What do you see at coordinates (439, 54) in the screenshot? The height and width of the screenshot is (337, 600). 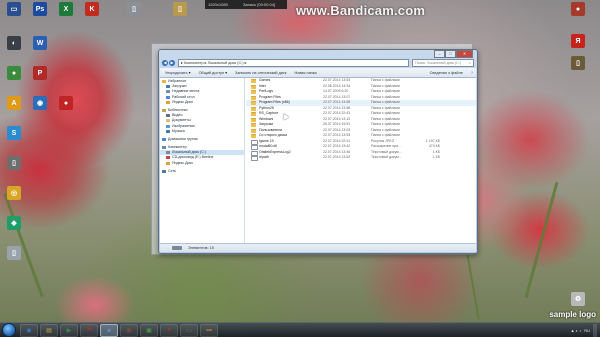 I see `minimize-button: –` at bounding box center [439, 54].